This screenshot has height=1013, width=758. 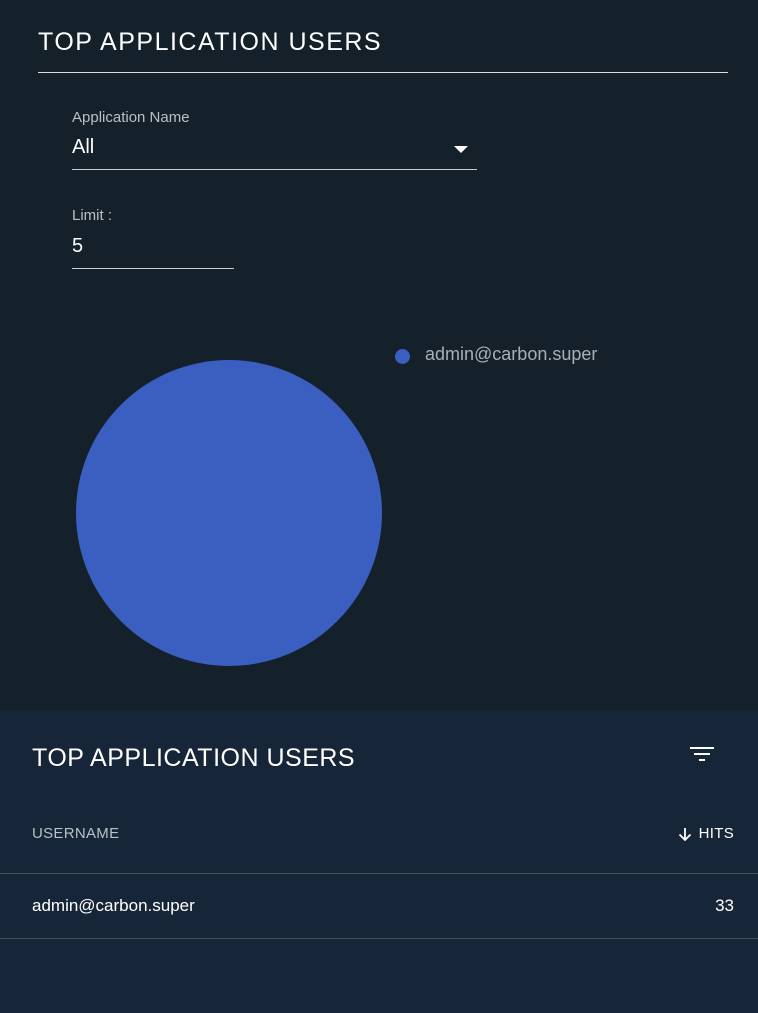 I want to click on column-header-hits: HITS, so click(x=705, y=833).